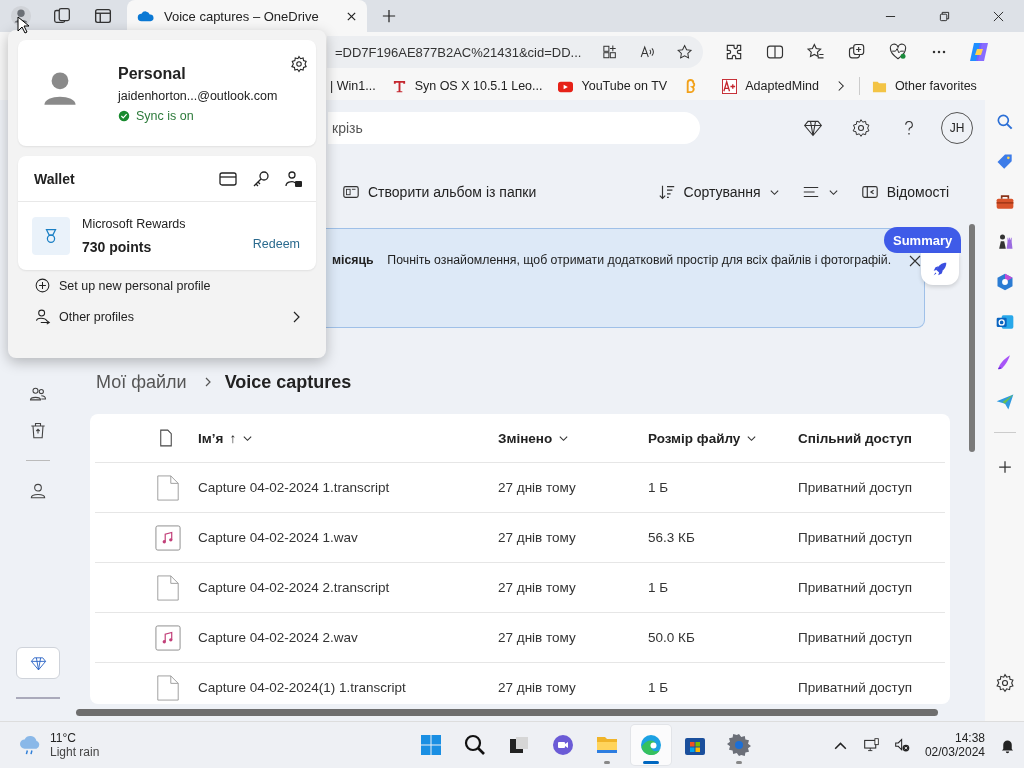  What do you see at coordinates (672, 537) in the screenshot?
I see `size-cell-text: 56.3 КБ` at bounding box center [672, 537].